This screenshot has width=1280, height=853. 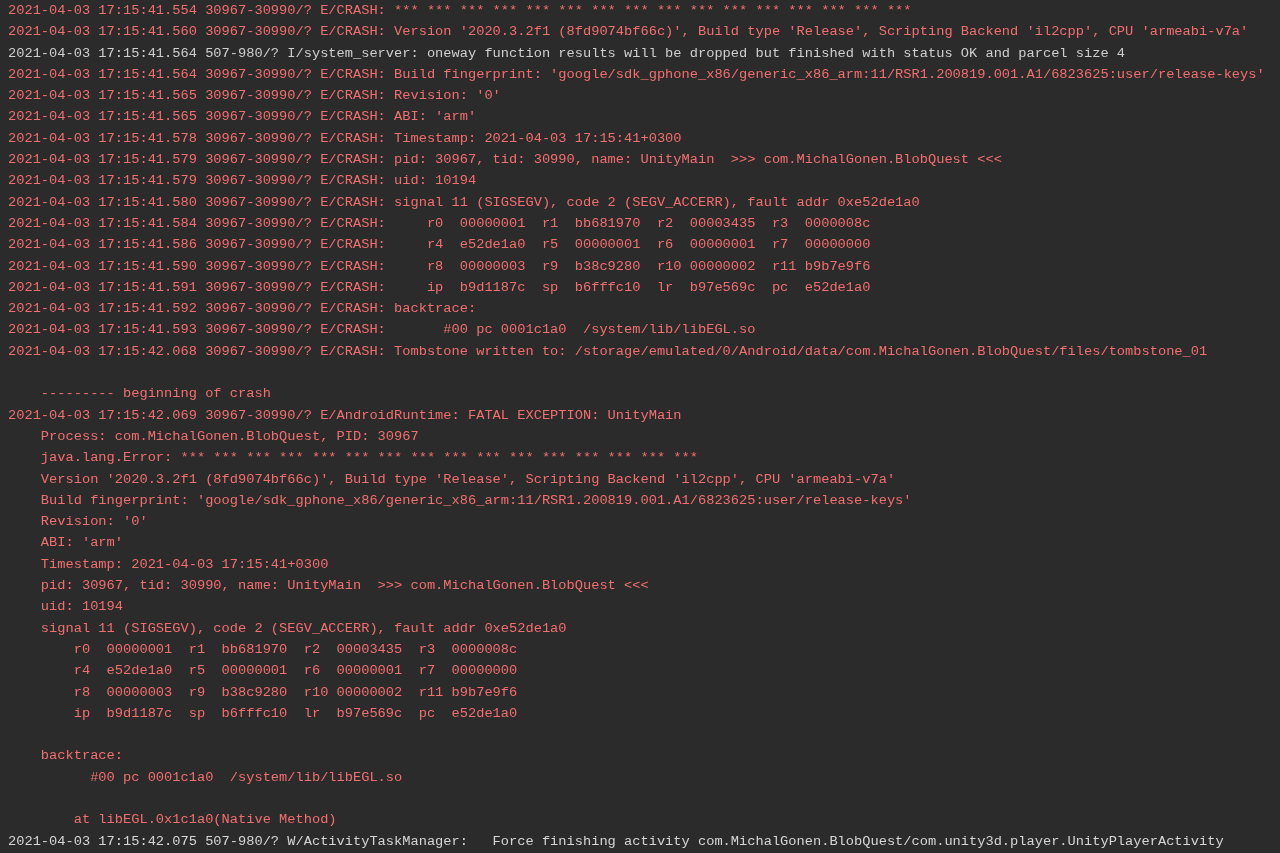 I want to click on log-line: pid: 30967, tid: 30990, name: UnityMain >>> com.MichalGonen.BlobQuest <<<, so click(x=344, y=586).